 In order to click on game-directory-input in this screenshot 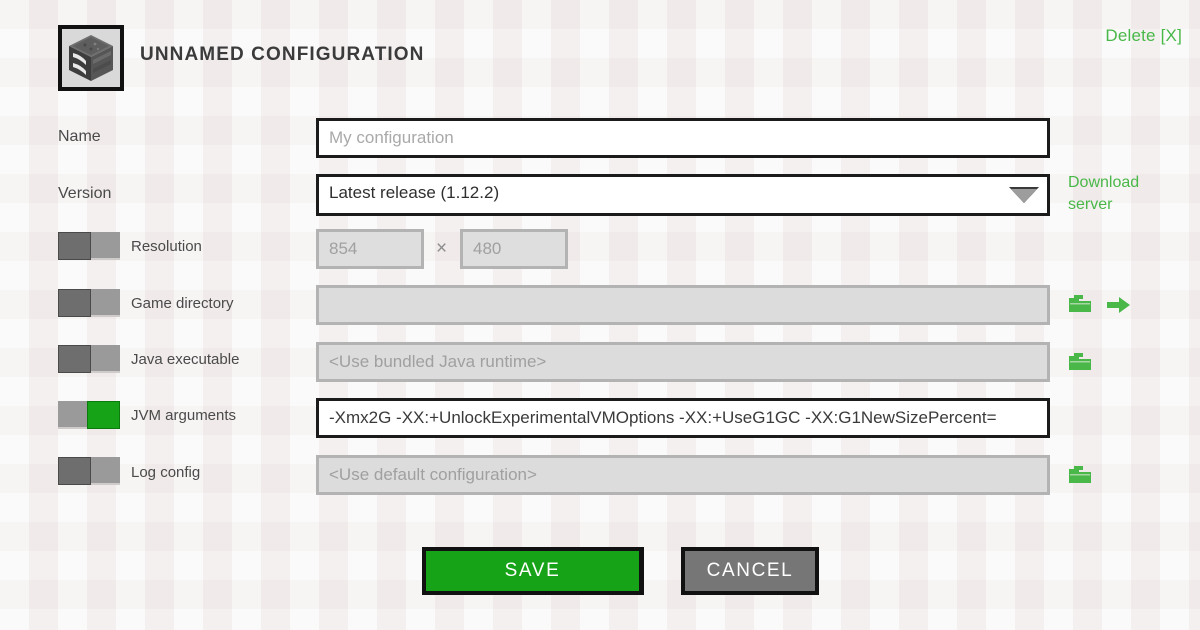, I will do `click(683, 305)`.